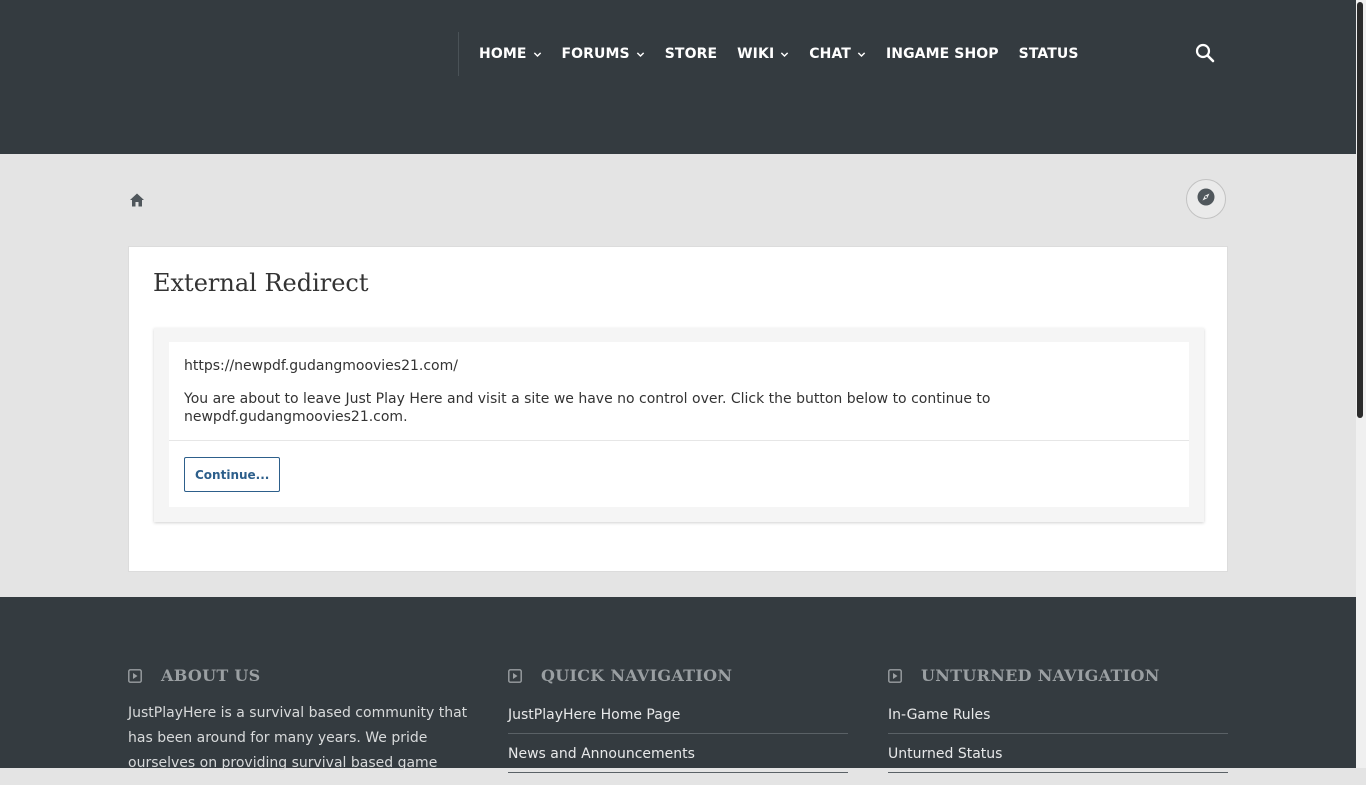 This screenshot has height=785, width=1366. I want to click on footer-about-title: ABOUT US, so click(211, 675).